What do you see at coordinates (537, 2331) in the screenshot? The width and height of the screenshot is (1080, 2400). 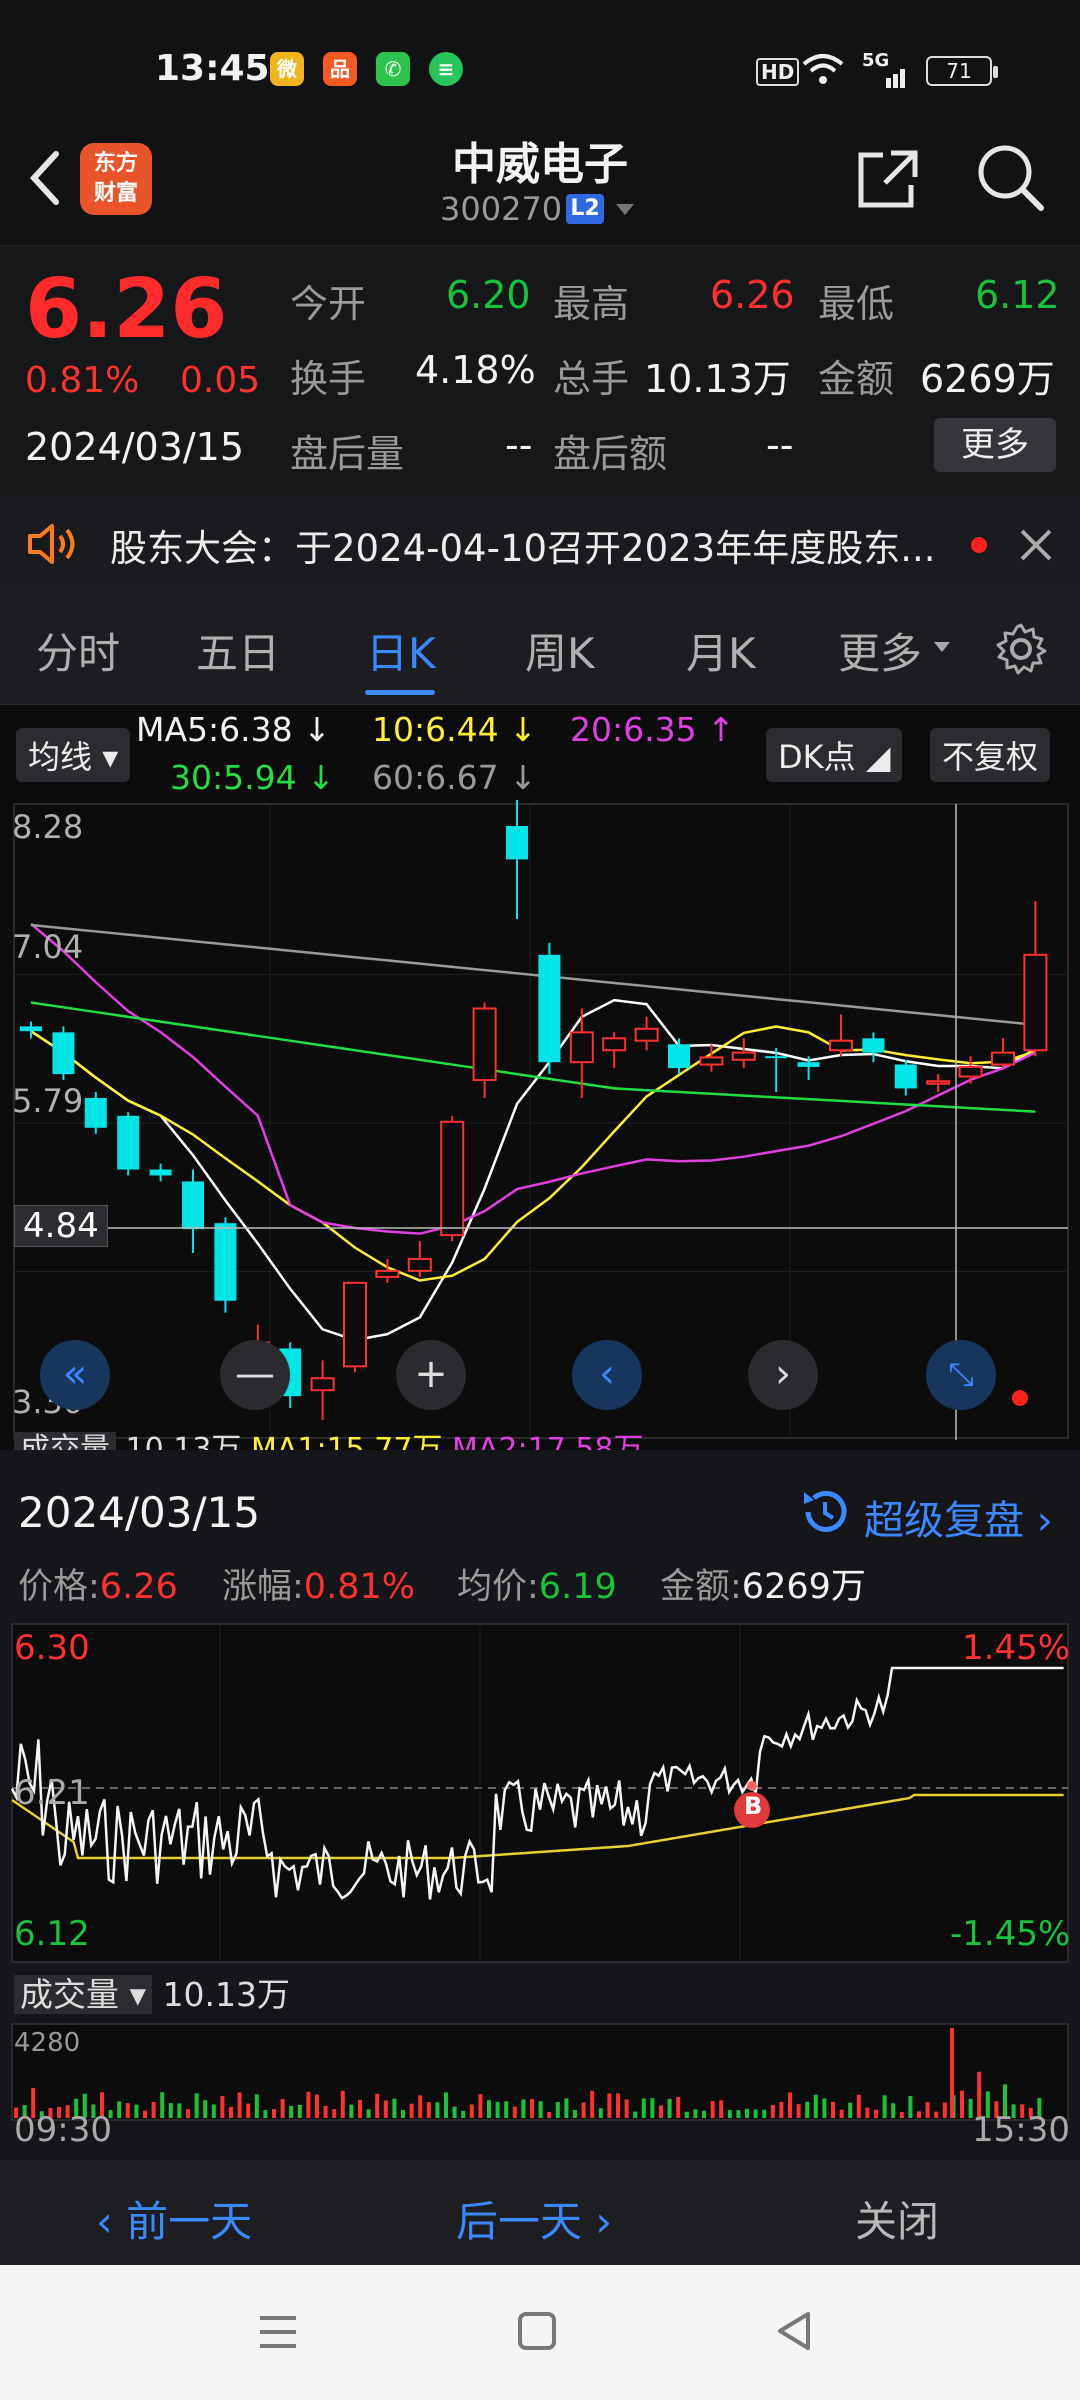 I see `home-icon` at bounding box center [537, 2331].